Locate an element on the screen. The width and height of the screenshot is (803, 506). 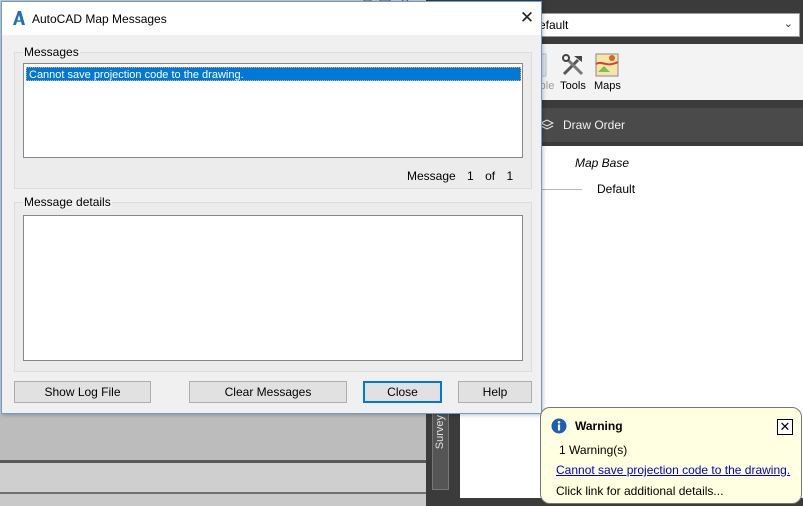
autocad-logo-icon is located at coordinates (19, 18).